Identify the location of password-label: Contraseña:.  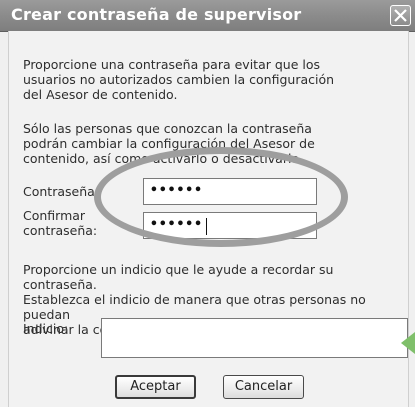
(61, 191).